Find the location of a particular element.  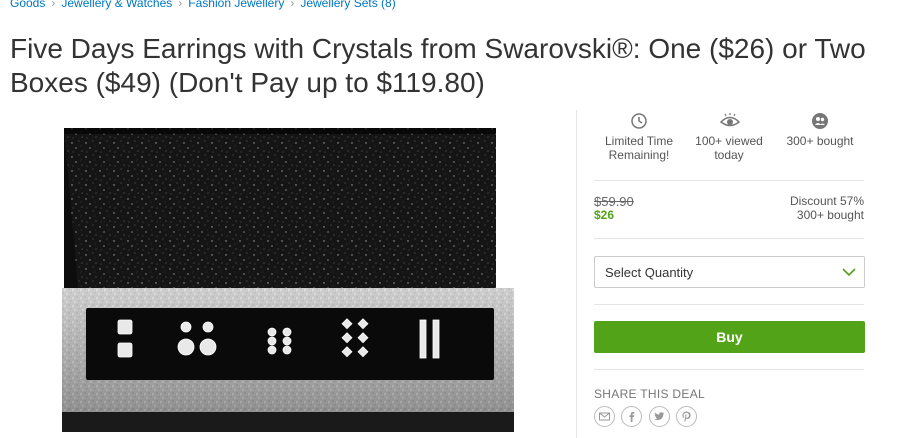

original-price: $59.90 is located at coordinates (614, 201).